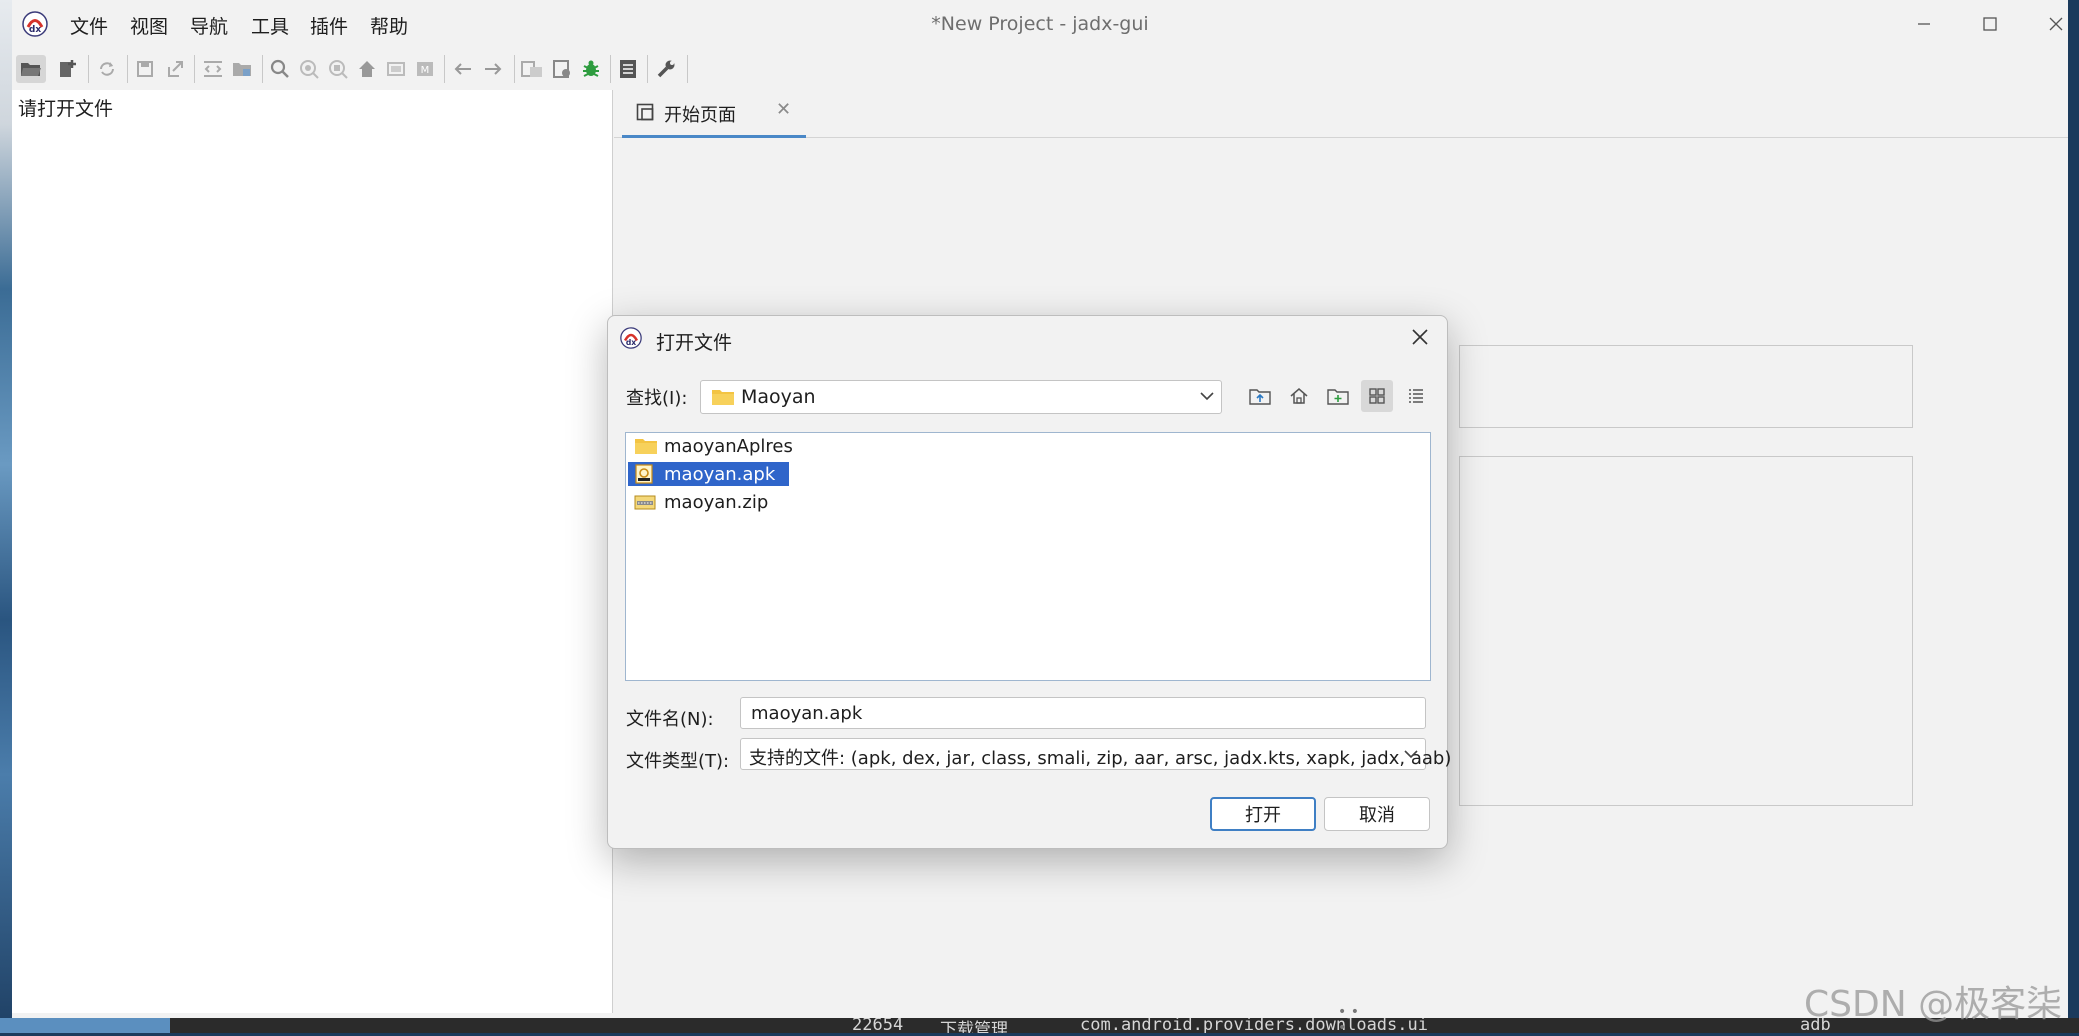  I want to click on tab-label: 开始页面, so click(700, 115).